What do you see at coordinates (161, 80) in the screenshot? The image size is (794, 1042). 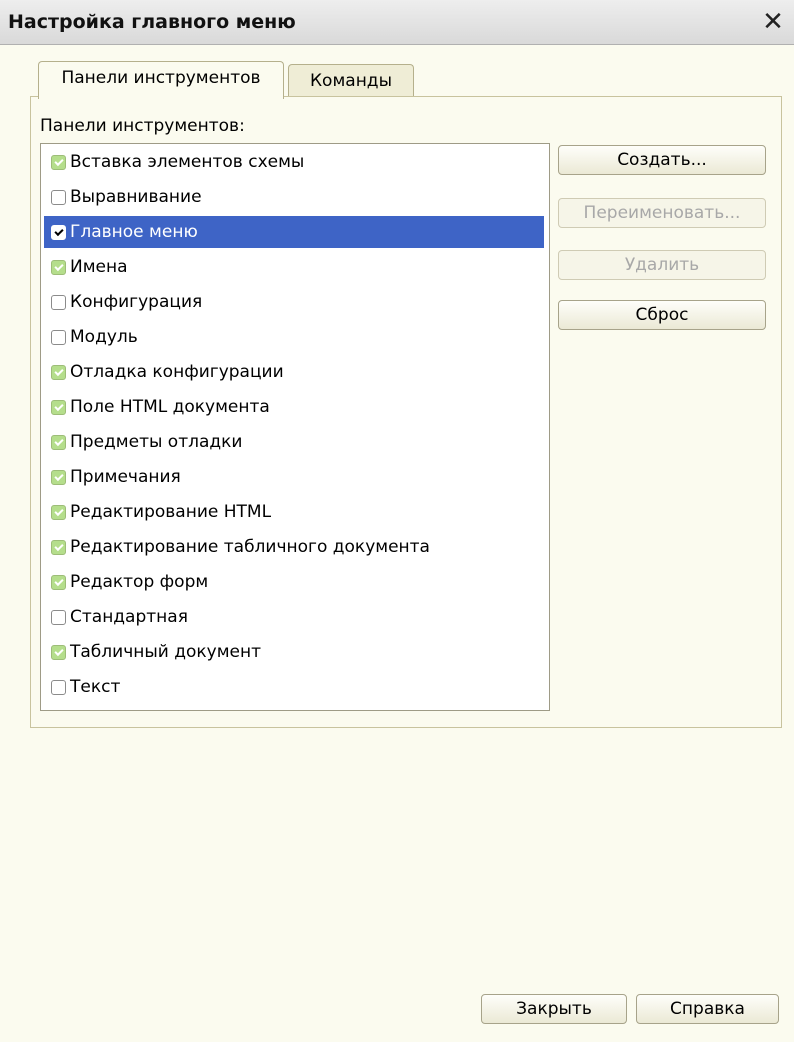 I see `tab-toolbars: Панели инструментов` at bounding box center [161, 80].